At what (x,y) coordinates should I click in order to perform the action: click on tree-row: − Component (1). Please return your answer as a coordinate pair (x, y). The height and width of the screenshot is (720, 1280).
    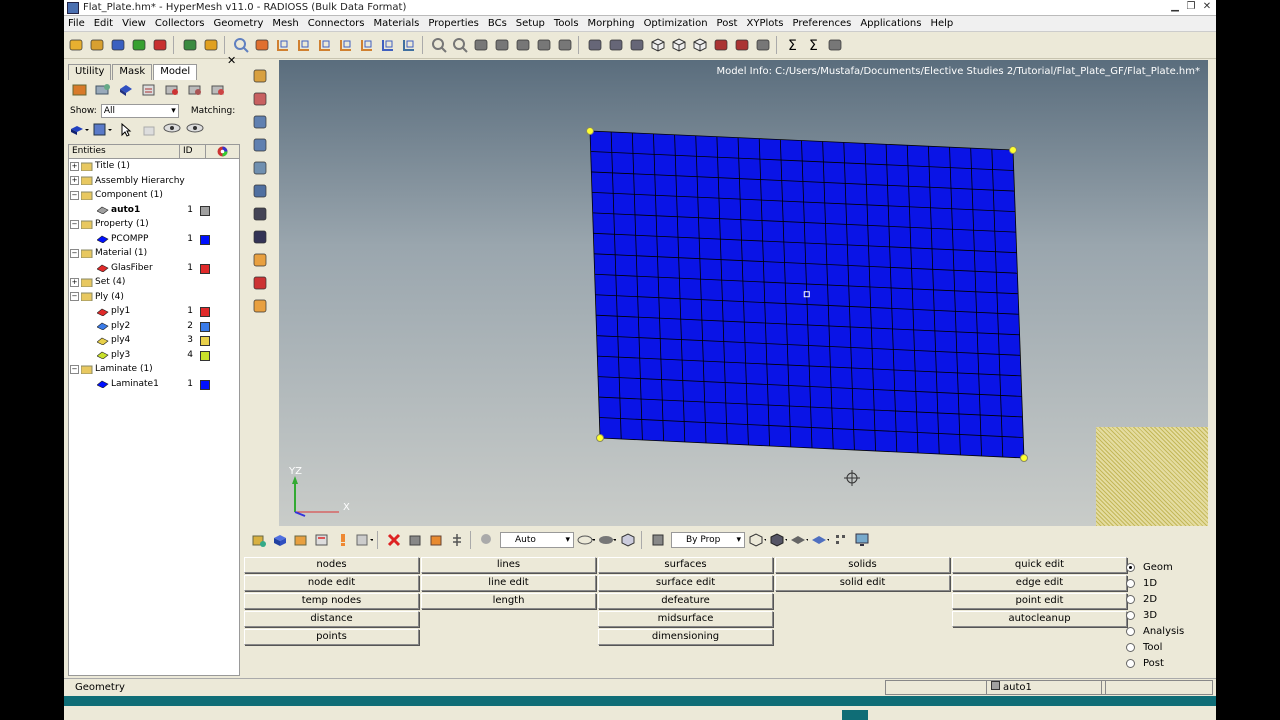
    Looking at the image, I should click on (154, 195).